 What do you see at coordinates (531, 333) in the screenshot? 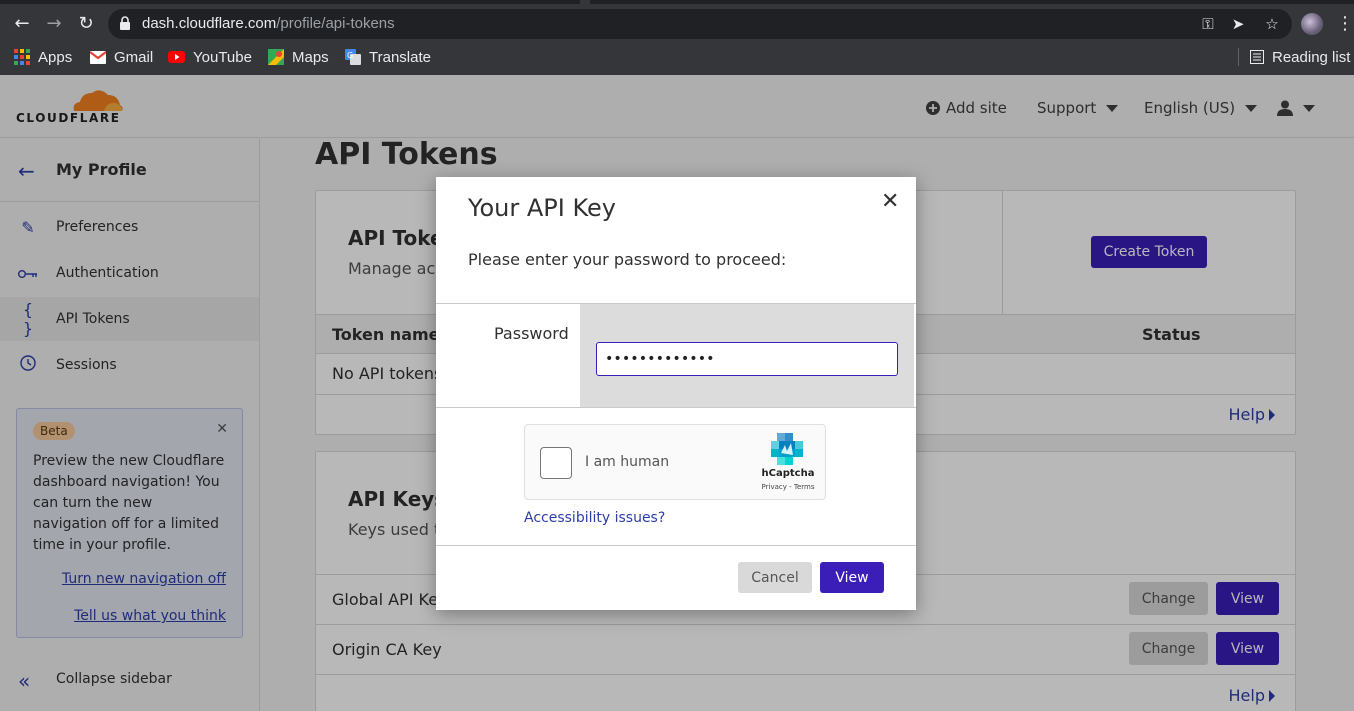
I see `password-label: Password` at bounding box center [531, 333].